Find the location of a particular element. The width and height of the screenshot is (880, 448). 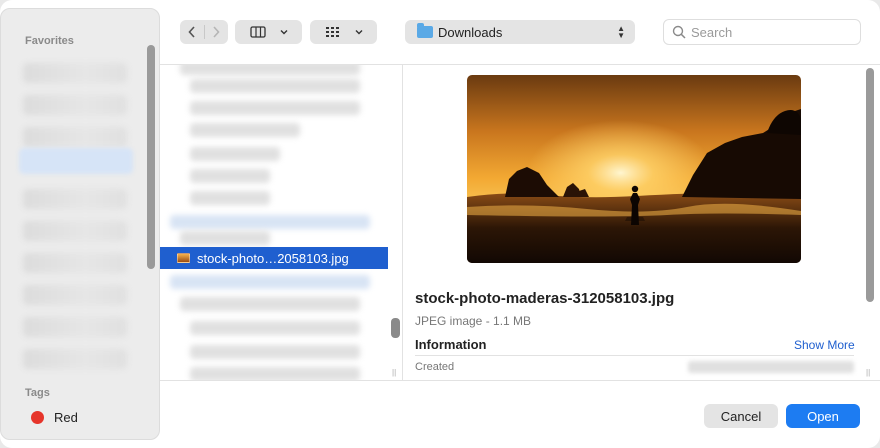

show-more-link: Show More is located at coordinates (824, 345).